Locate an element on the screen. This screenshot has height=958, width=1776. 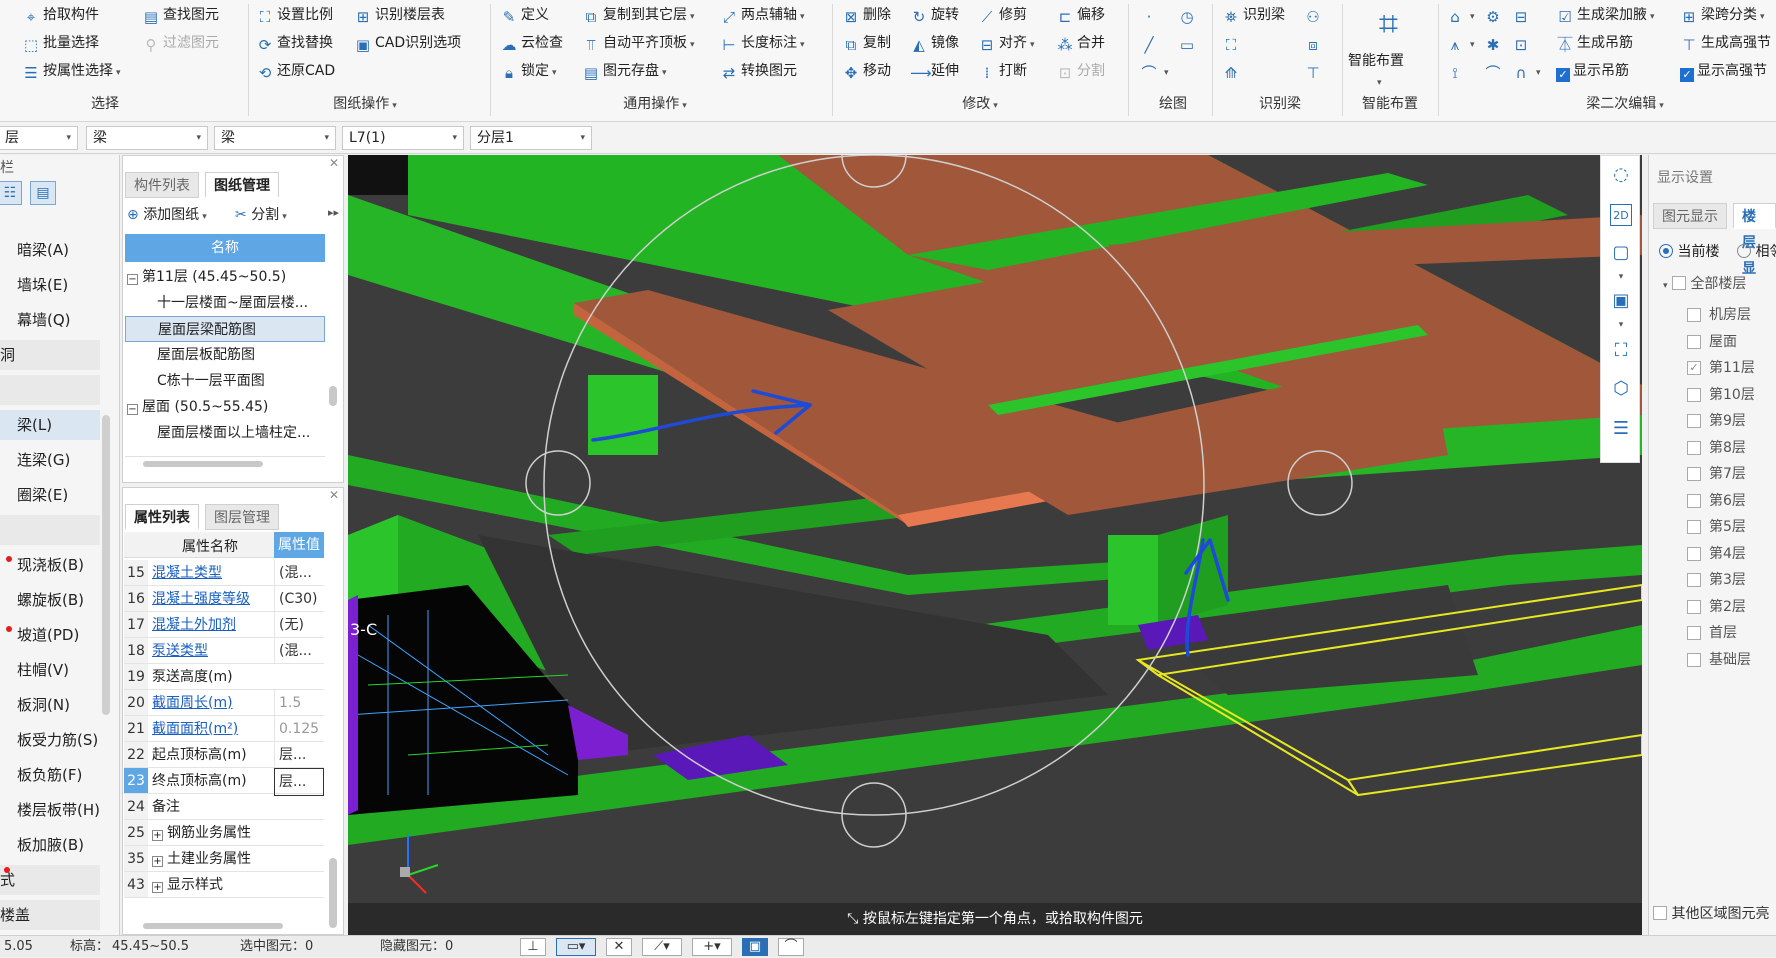
tab-layers: 图层管理 is located at coordinates (242, 517).